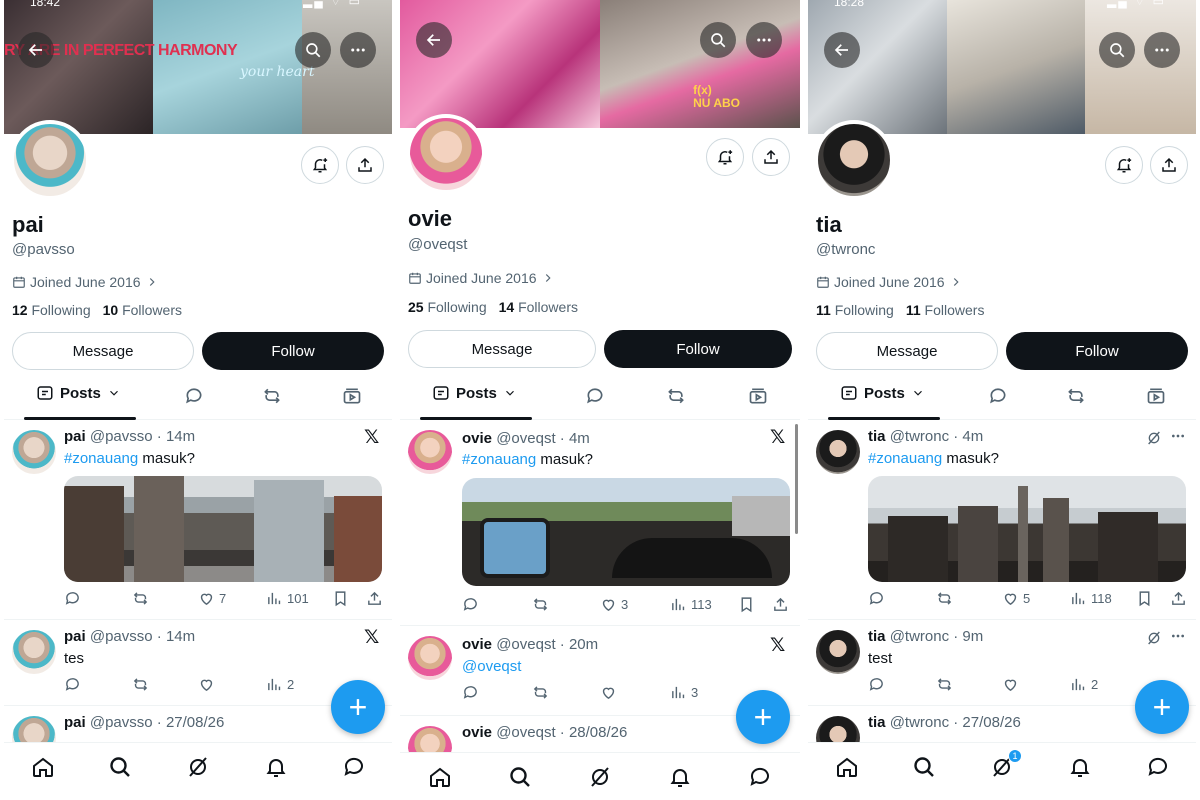 This screenshot has width=1200, height=800. Describe the element at coordinates (1016, 598) in the screenshot. I see `like-button: 5` at that location.